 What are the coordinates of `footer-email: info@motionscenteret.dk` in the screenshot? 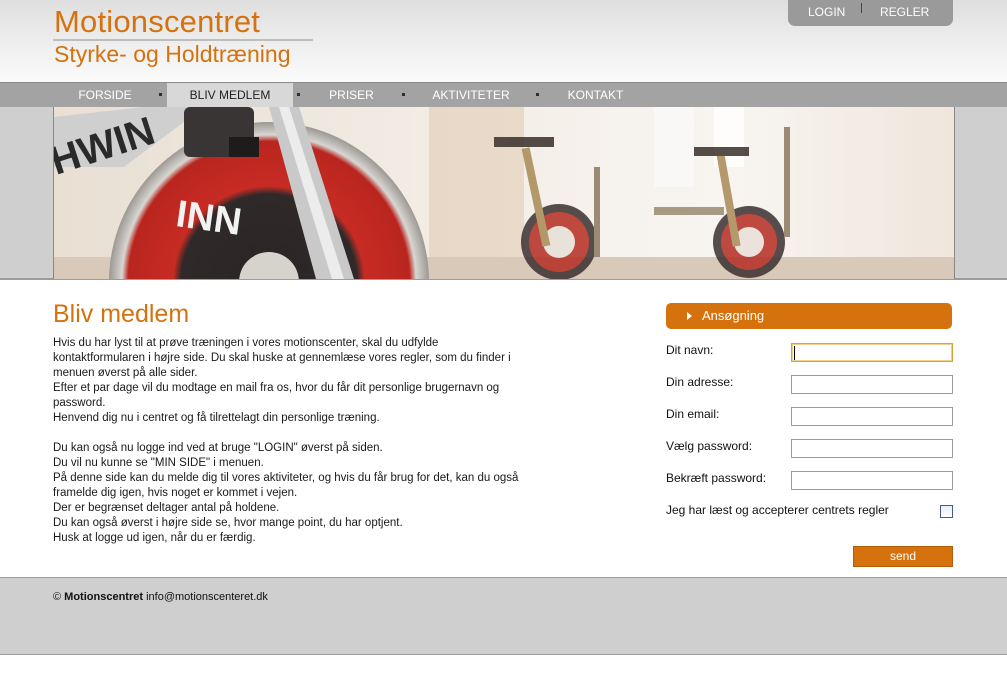 It's located at (207, 597).